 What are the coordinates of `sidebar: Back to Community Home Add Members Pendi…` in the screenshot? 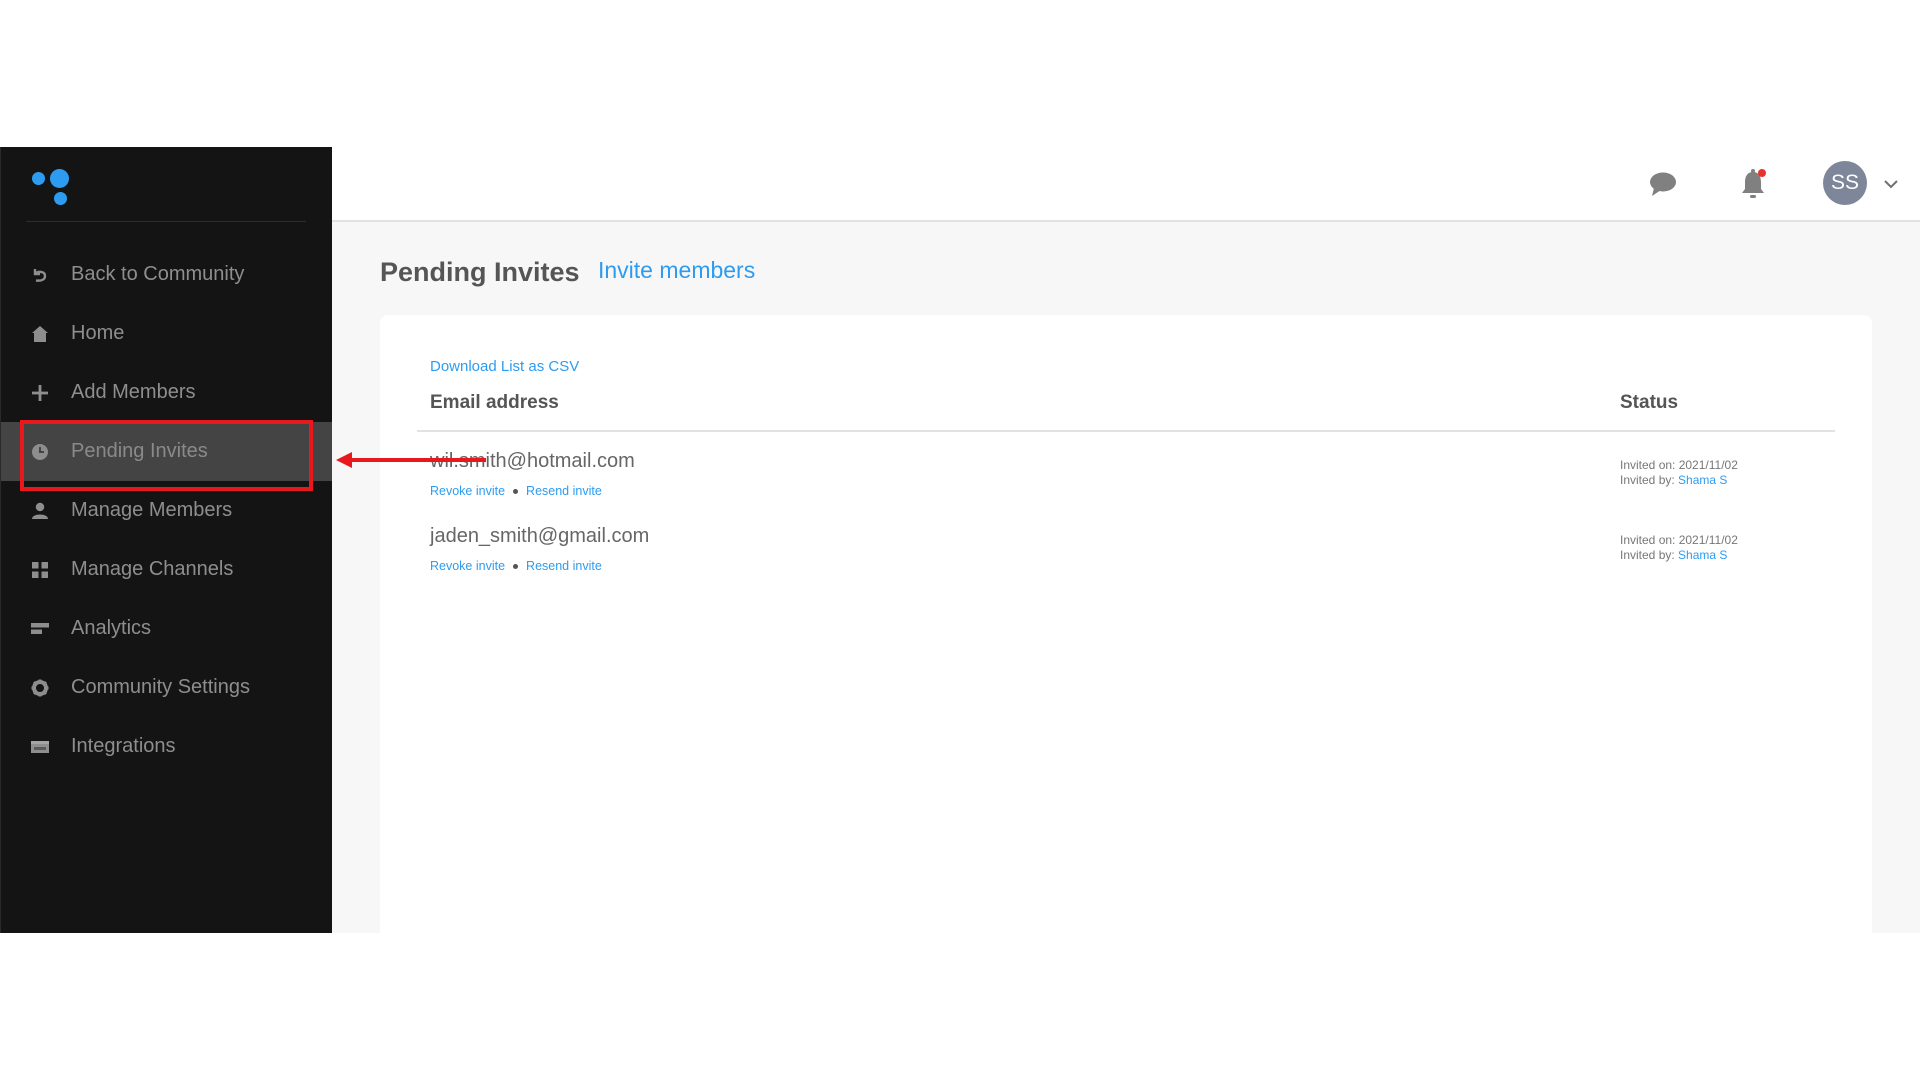 It's located at (166, 540).